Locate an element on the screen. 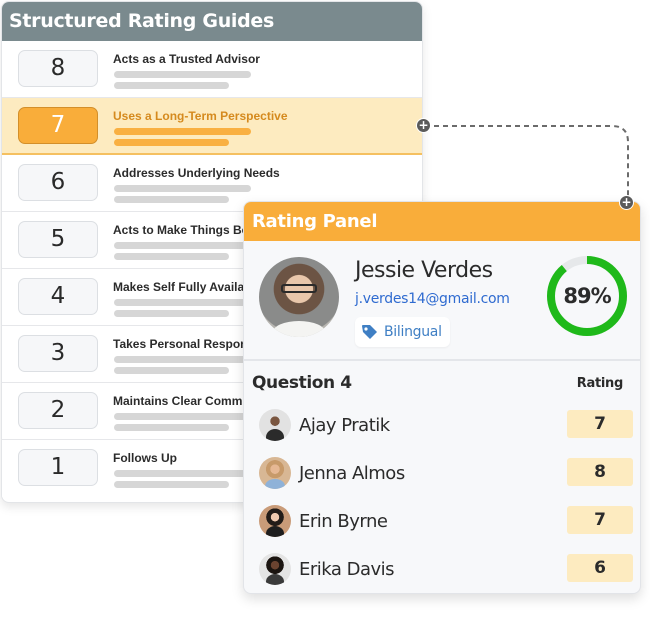 This screenshot has width=650, height=625. tag-label: Bilingual is located at coordinates (413, 332).